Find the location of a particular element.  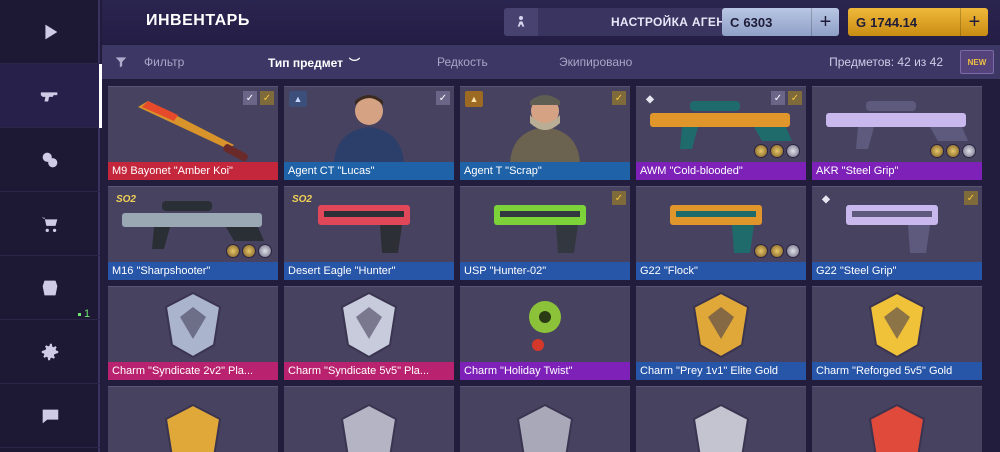

inventory-card: G22 "Flock" is located at coordinates (721, 233).